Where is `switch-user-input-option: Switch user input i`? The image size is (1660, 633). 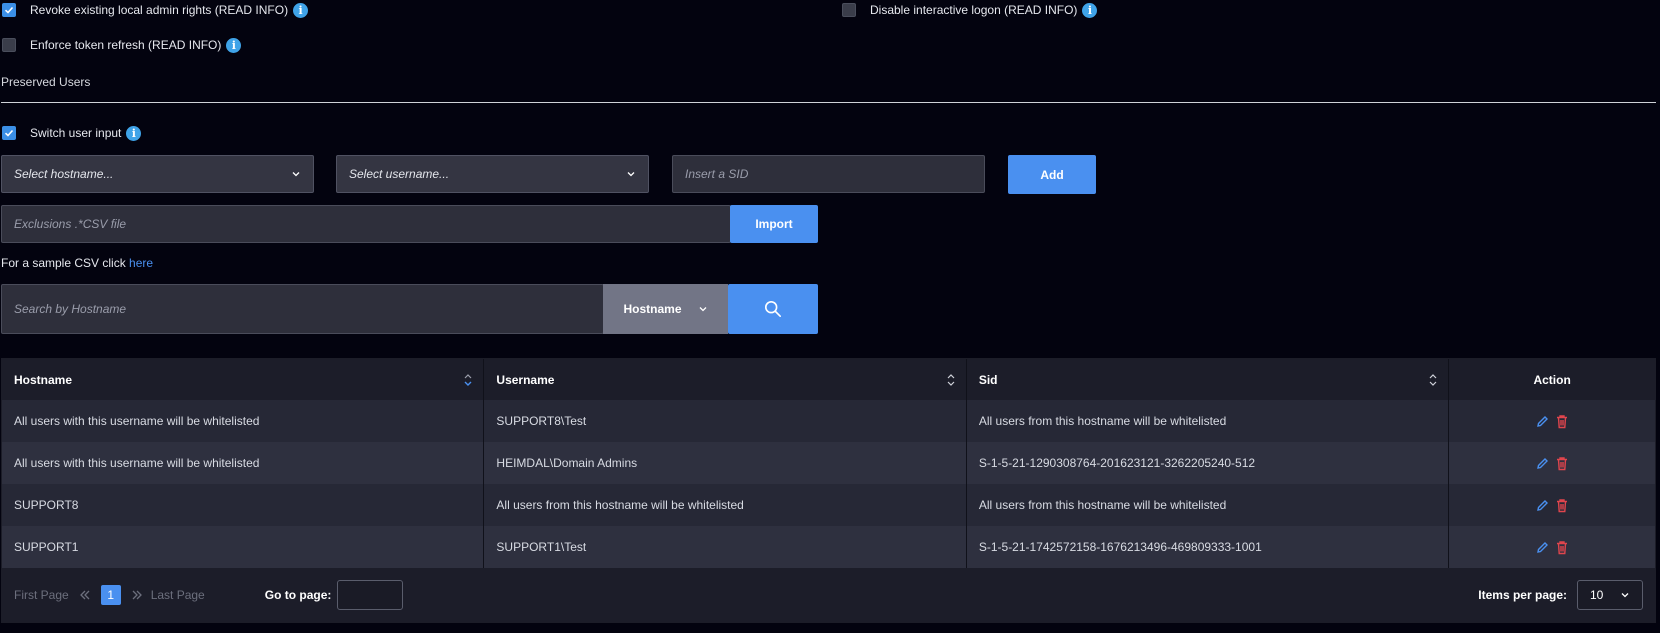
switch-user-input-option: Switch user input i is located at coordinates (72, 133).